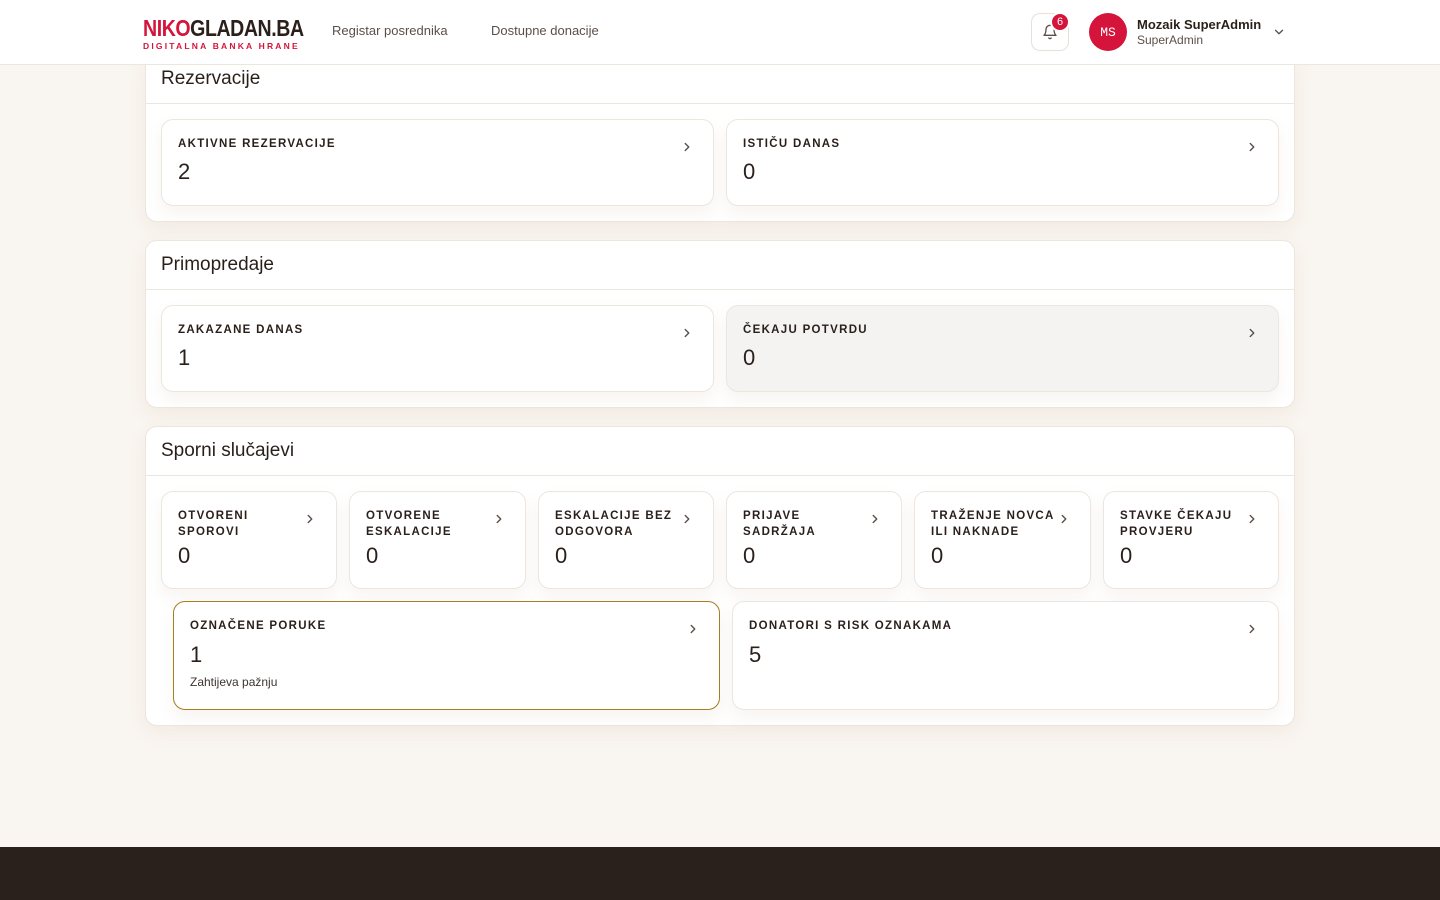 The image size is (1440, 900). What do you see at coordinates (780, 524) in the screenshot?
I see `card-label: PRIJAVE SADRŽAJA` at bounding box center [780, 524].